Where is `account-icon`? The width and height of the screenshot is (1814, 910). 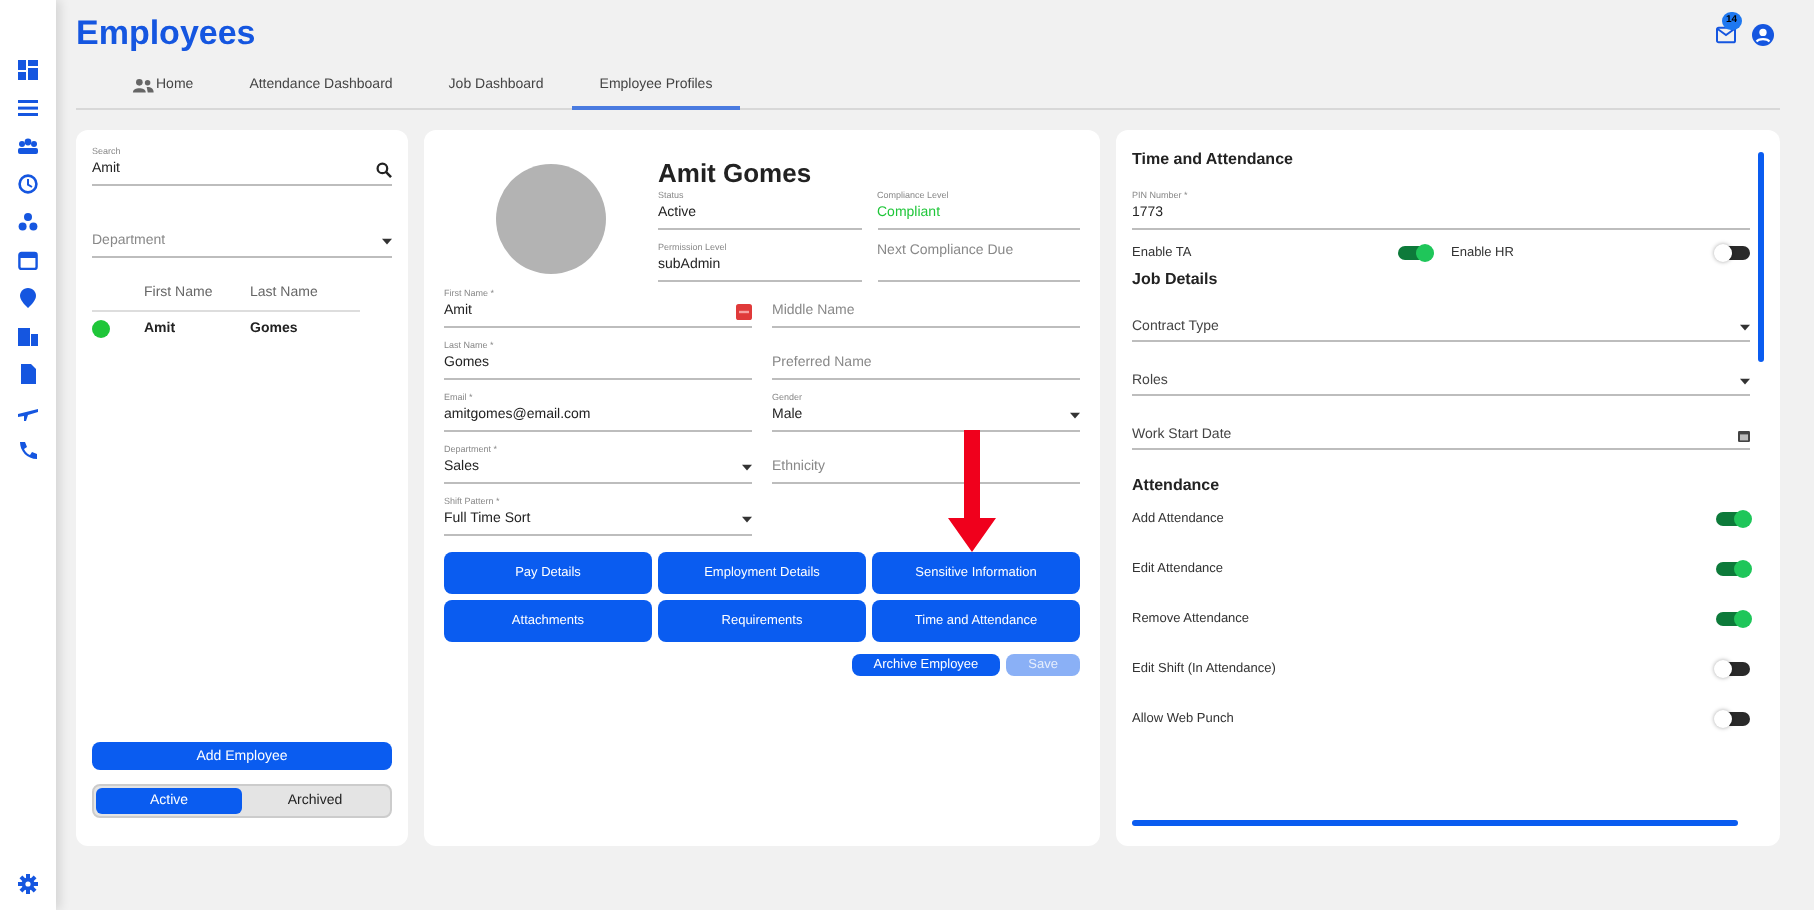 account-icon is located at coordinates (1763, 34).